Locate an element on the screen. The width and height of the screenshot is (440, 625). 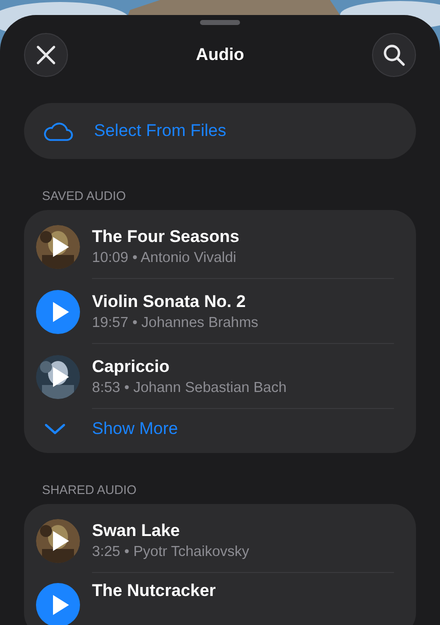
section-heading: SAVED AUDIO is located at coordinates (84, 196).